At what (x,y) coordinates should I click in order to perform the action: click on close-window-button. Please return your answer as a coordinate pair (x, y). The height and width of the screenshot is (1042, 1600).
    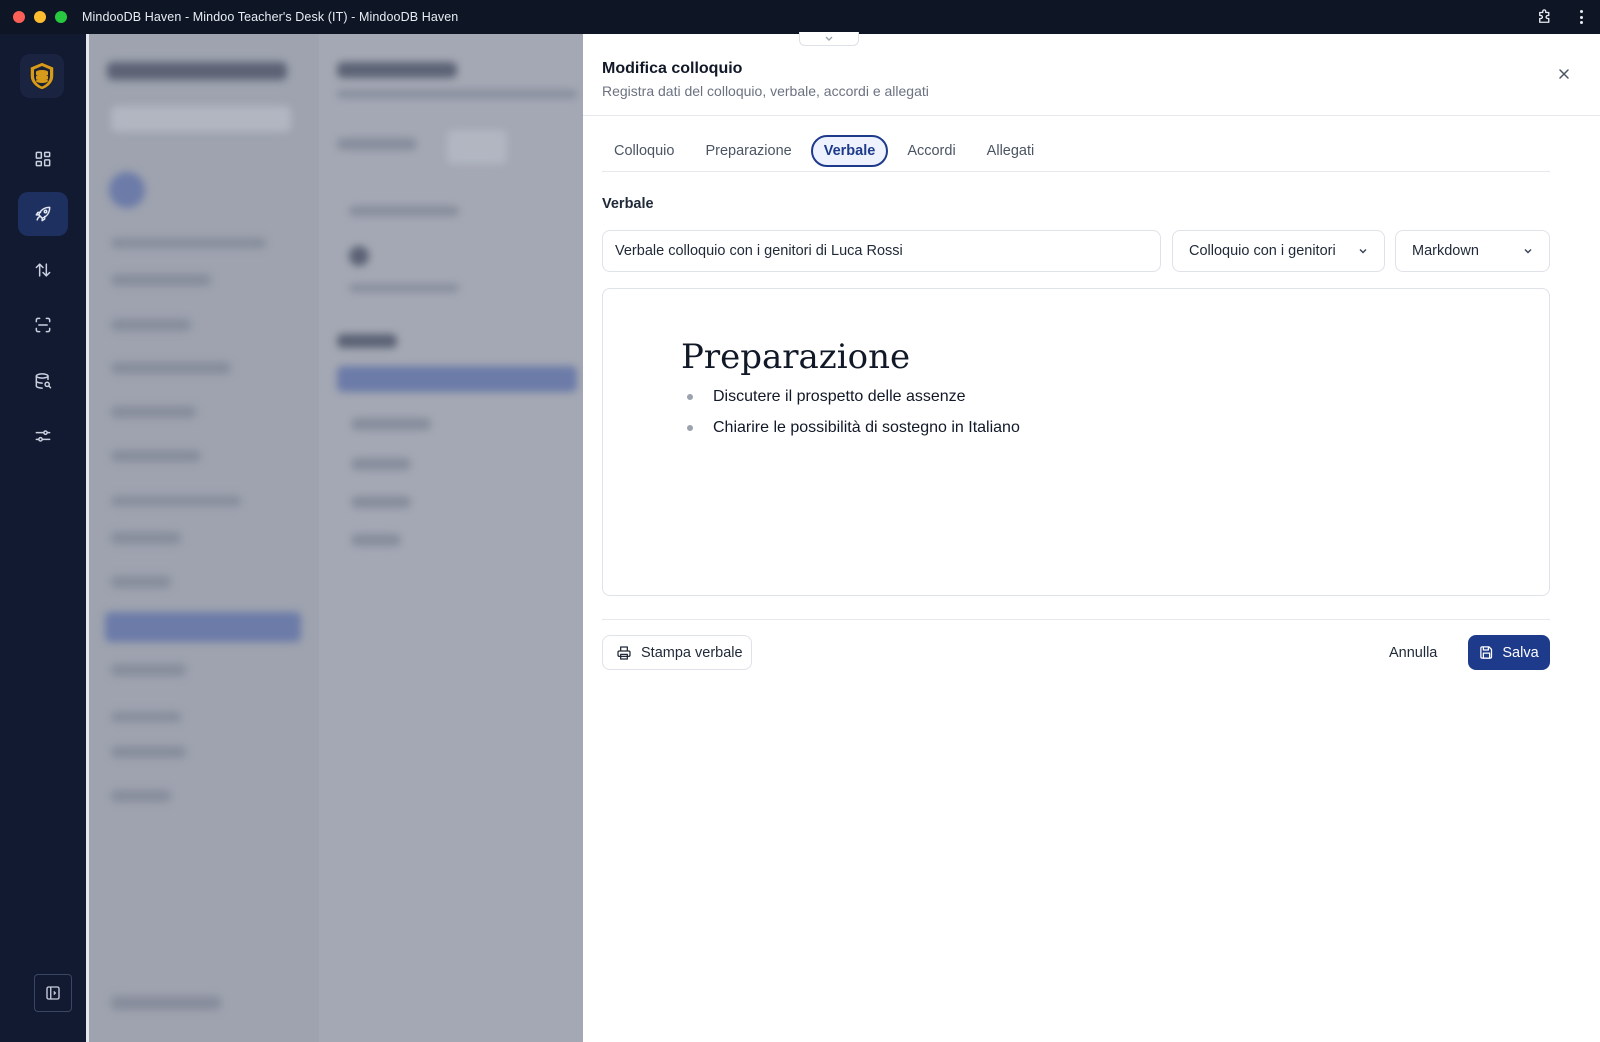
    Looking at the image, I should click on (19, 17).